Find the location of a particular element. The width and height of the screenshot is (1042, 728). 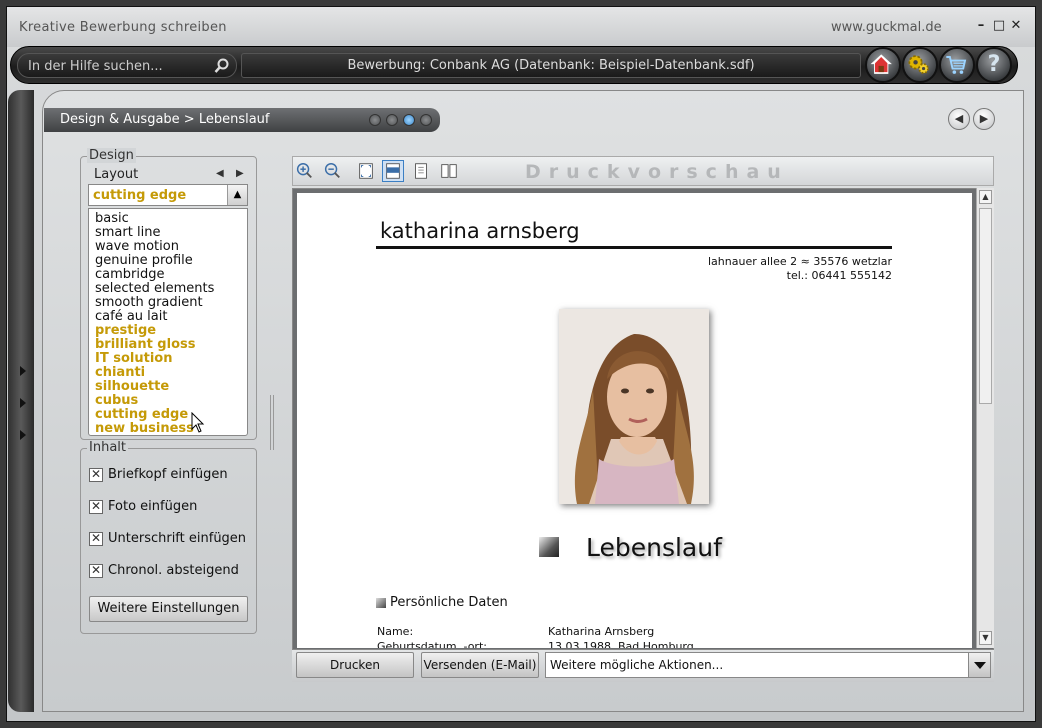

print-button: Drucken is located at coordinates (355, 665).